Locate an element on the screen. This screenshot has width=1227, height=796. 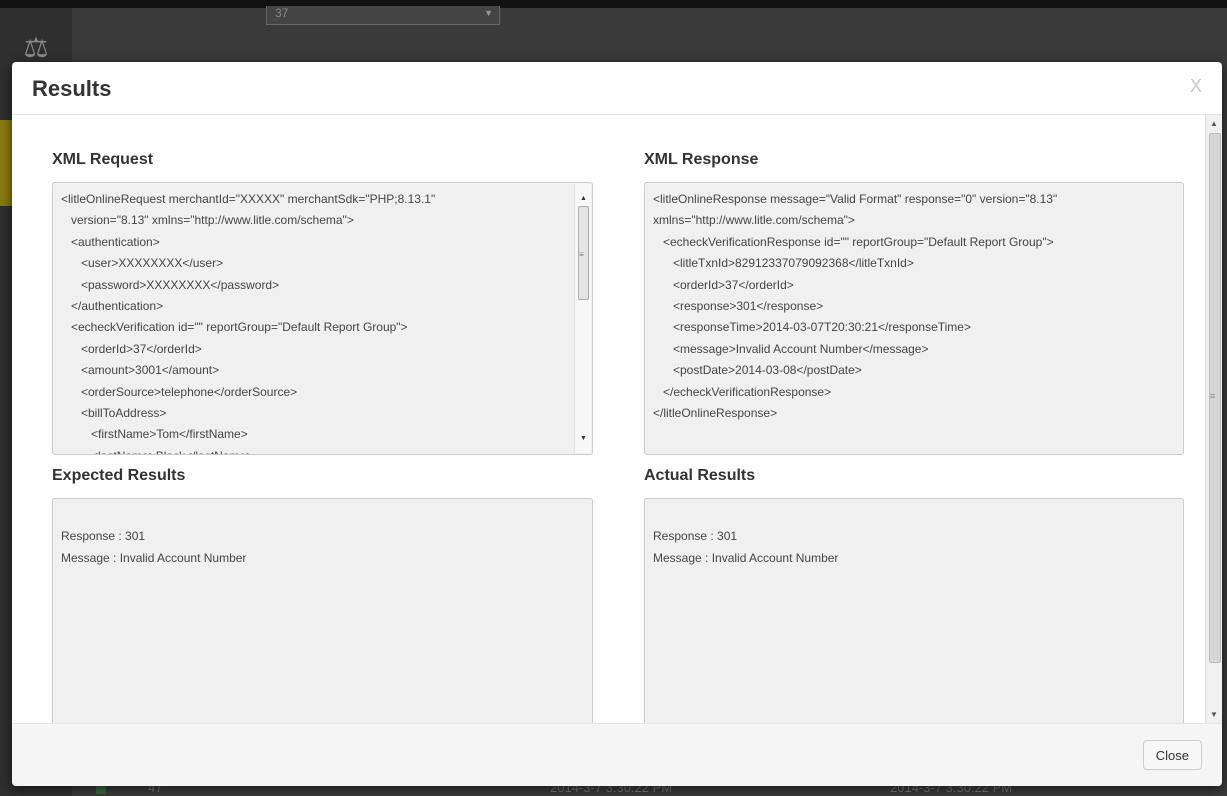
expected-results-title: Expected Results is located at coordinates (119, 475).